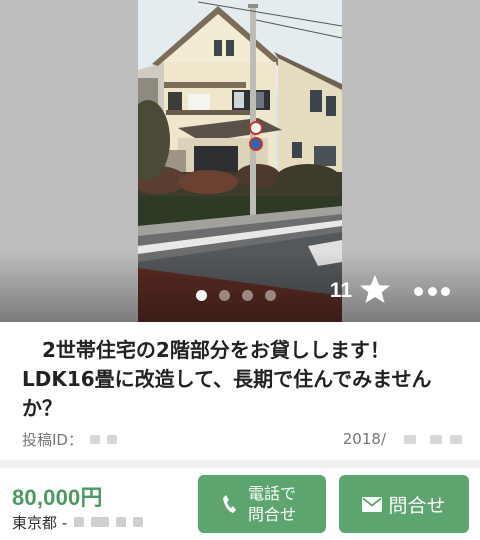 Image resolution: width=480 pixels, height=540 pixels. I want to click on star-icon, so click(375, 290).